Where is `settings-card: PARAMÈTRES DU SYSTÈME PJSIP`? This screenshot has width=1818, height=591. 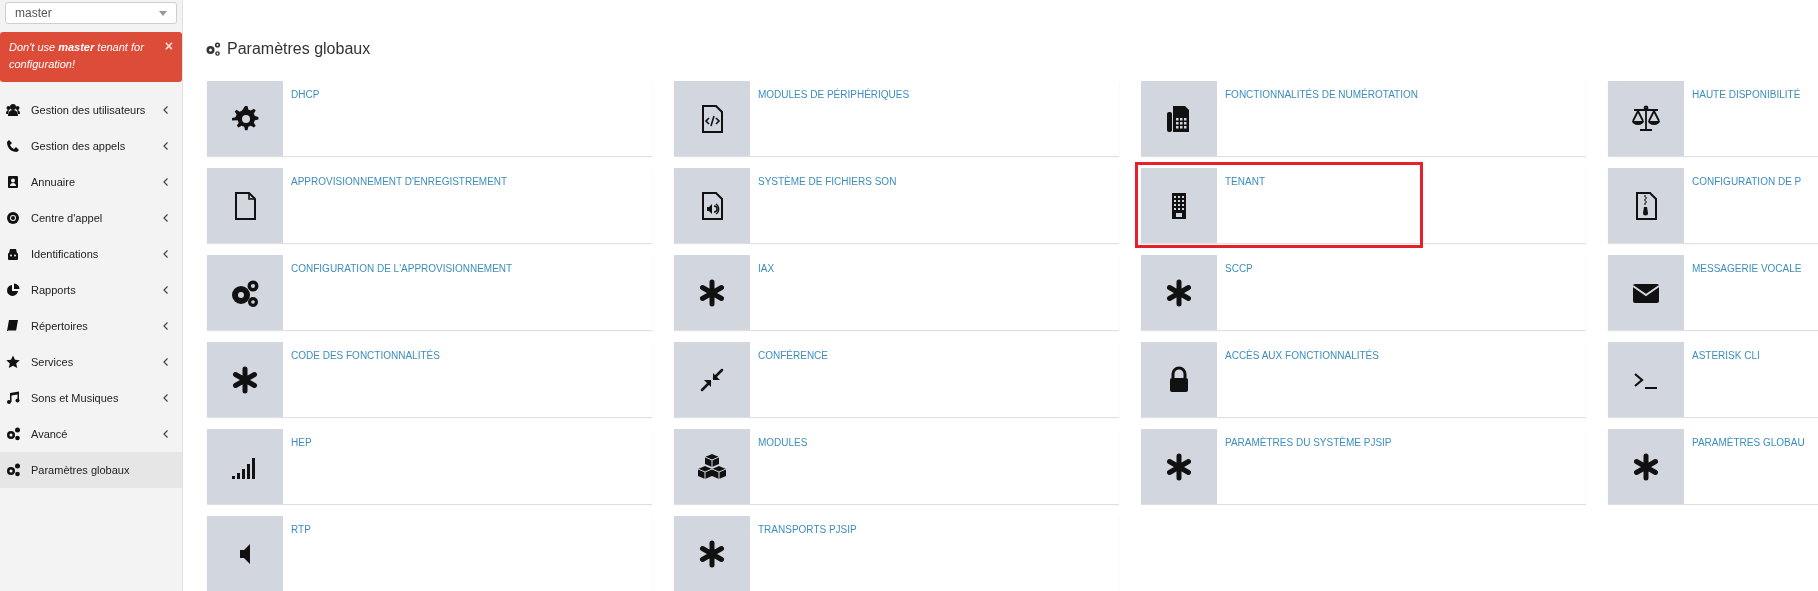 settings-card: PARAMÈTRES DU SYSTÈME PJSIP is located at coordinates (1363, 466).